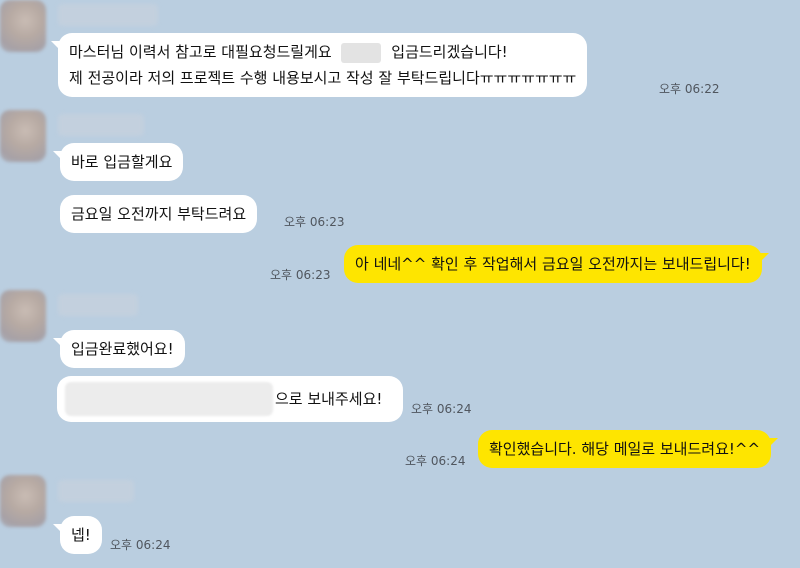  Describe the element at coordinates (122, 349) in the screenshot. I see `message-text: 입금완료했어요!` at that location.